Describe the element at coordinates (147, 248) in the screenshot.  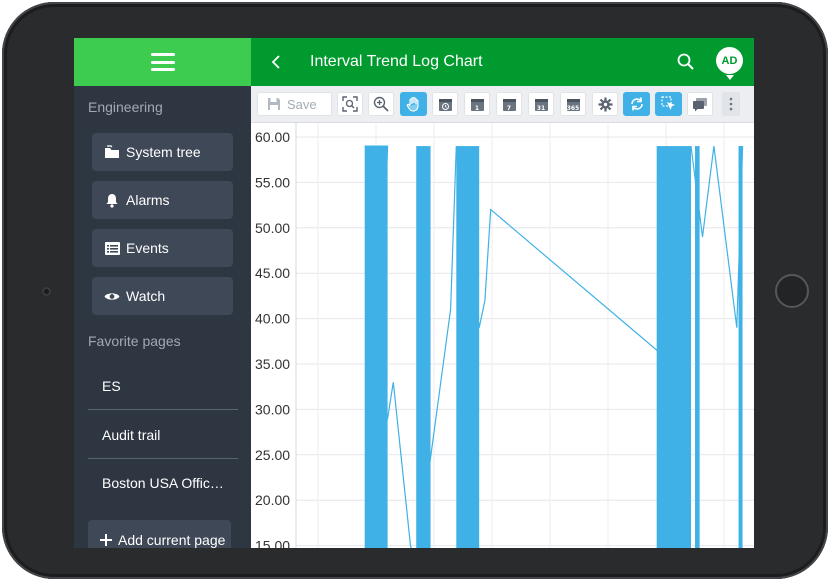
I see `sidebar-item-label: Events` at that location.